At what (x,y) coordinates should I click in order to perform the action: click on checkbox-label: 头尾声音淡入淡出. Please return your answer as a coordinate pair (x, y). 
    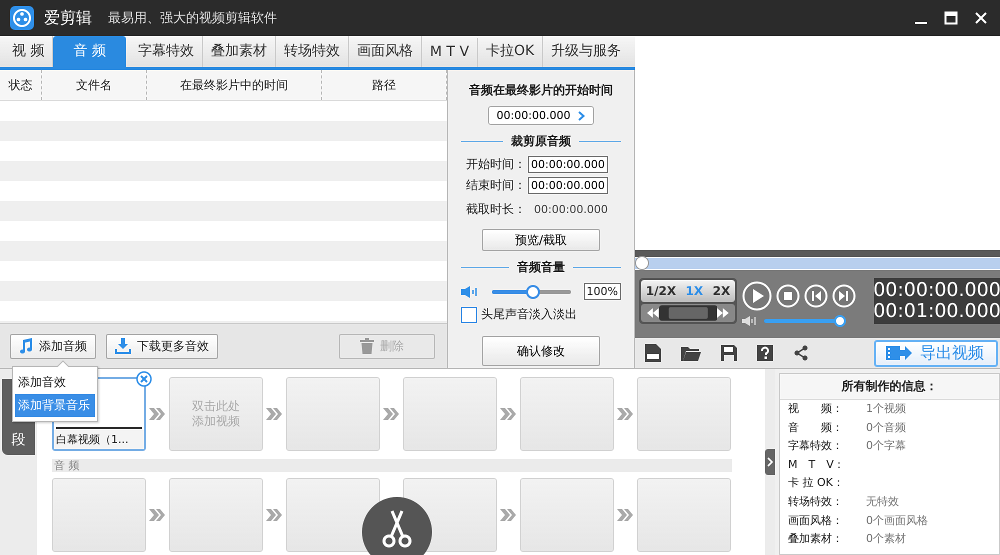
    Looking at the image, I should click on (529, 314).